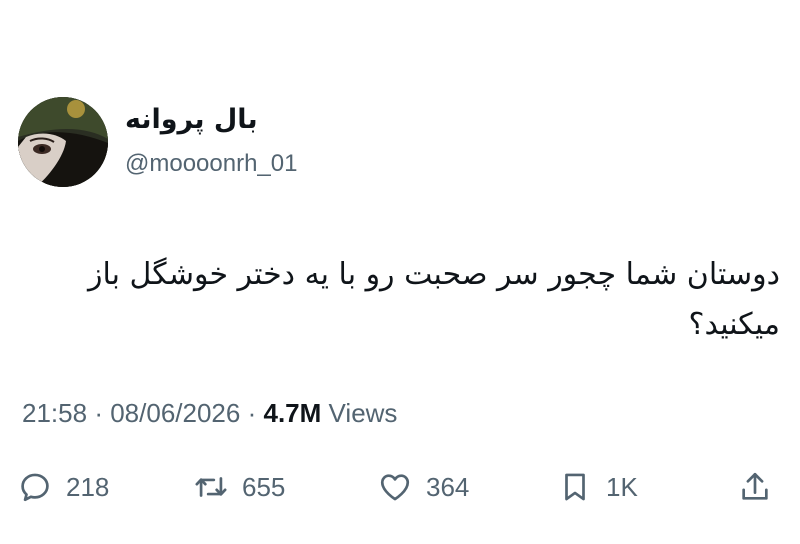 The height and width of the screenshot is (544, 800). What do you see at coordinates (63, 142) in the screenshot?
I see `avatar` at bounding box center [63, 142].